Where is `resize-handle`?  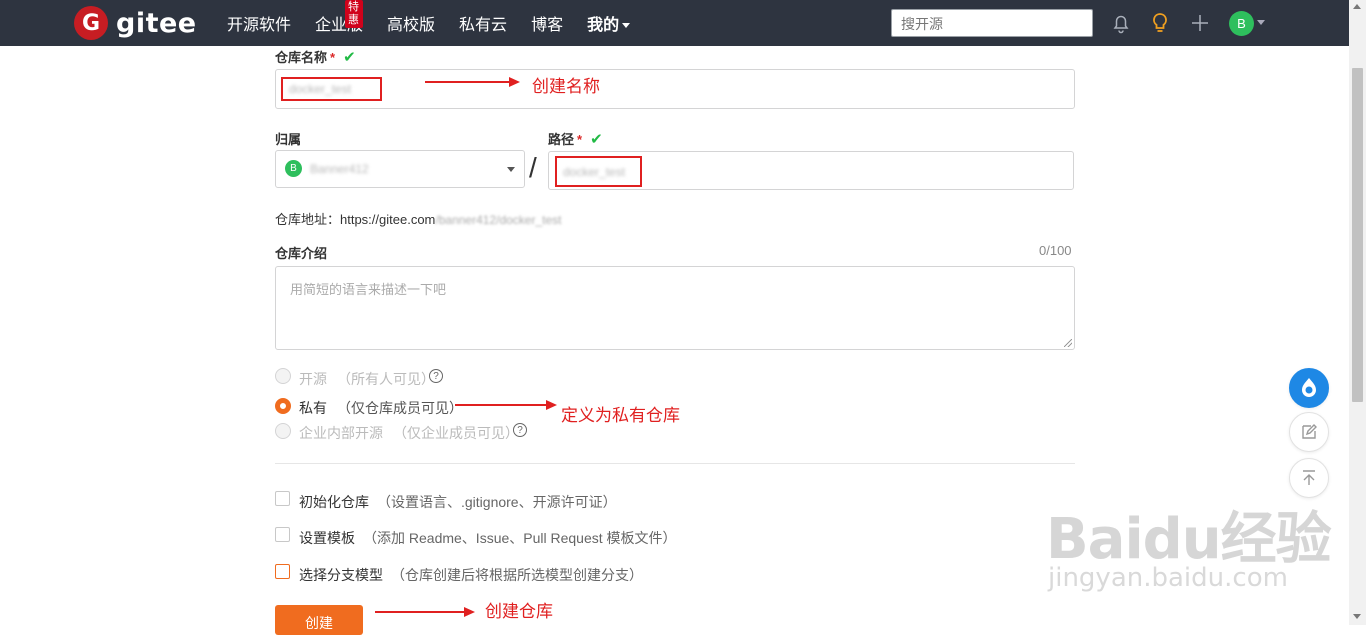 resize-handle is located at coordinates (1068, 343).